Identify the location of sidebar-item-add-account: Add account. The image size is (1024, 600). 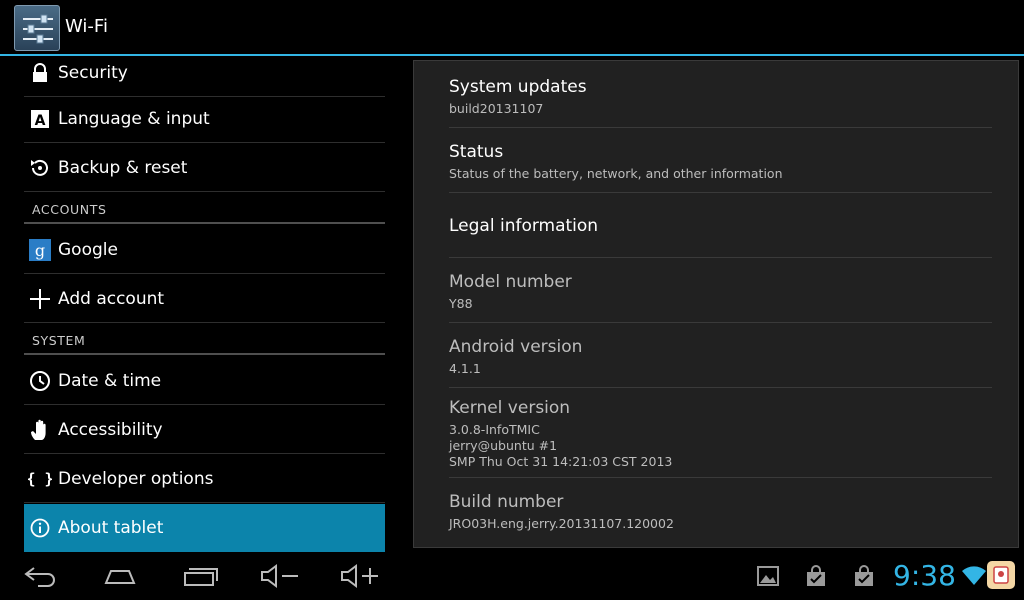
(204, 299).